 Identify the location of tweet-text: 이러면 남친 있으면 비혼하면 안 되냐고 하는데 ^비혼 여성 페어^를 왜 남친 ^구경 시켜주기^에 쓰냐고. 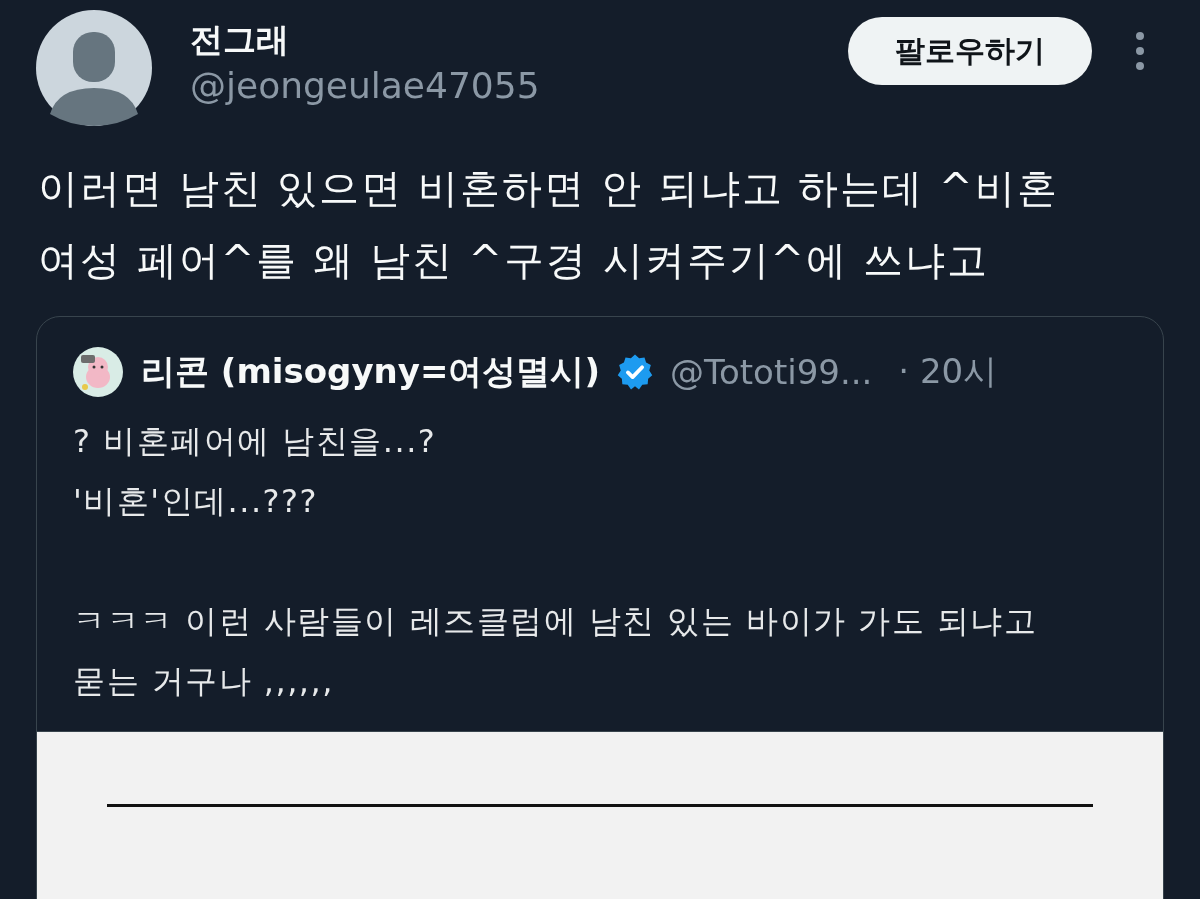
(549, 224).